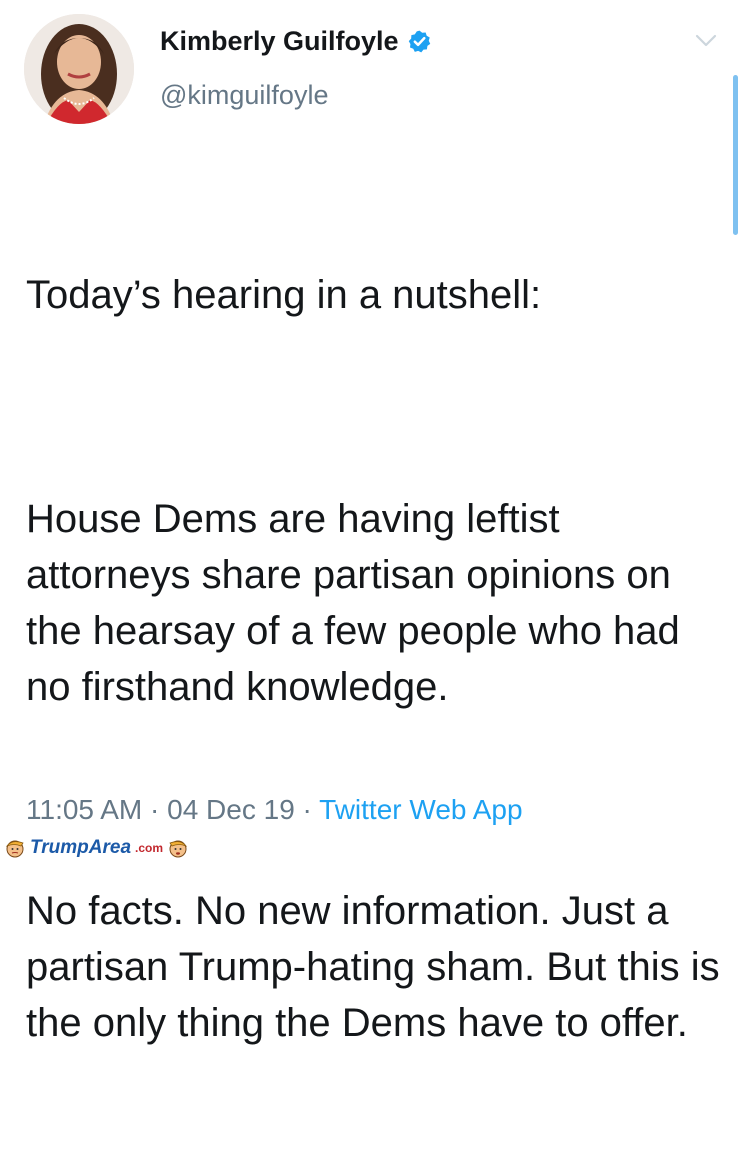 This screenshot has width=740, height=1163. I want to click on verified-badge-icon, so click(419, 41).